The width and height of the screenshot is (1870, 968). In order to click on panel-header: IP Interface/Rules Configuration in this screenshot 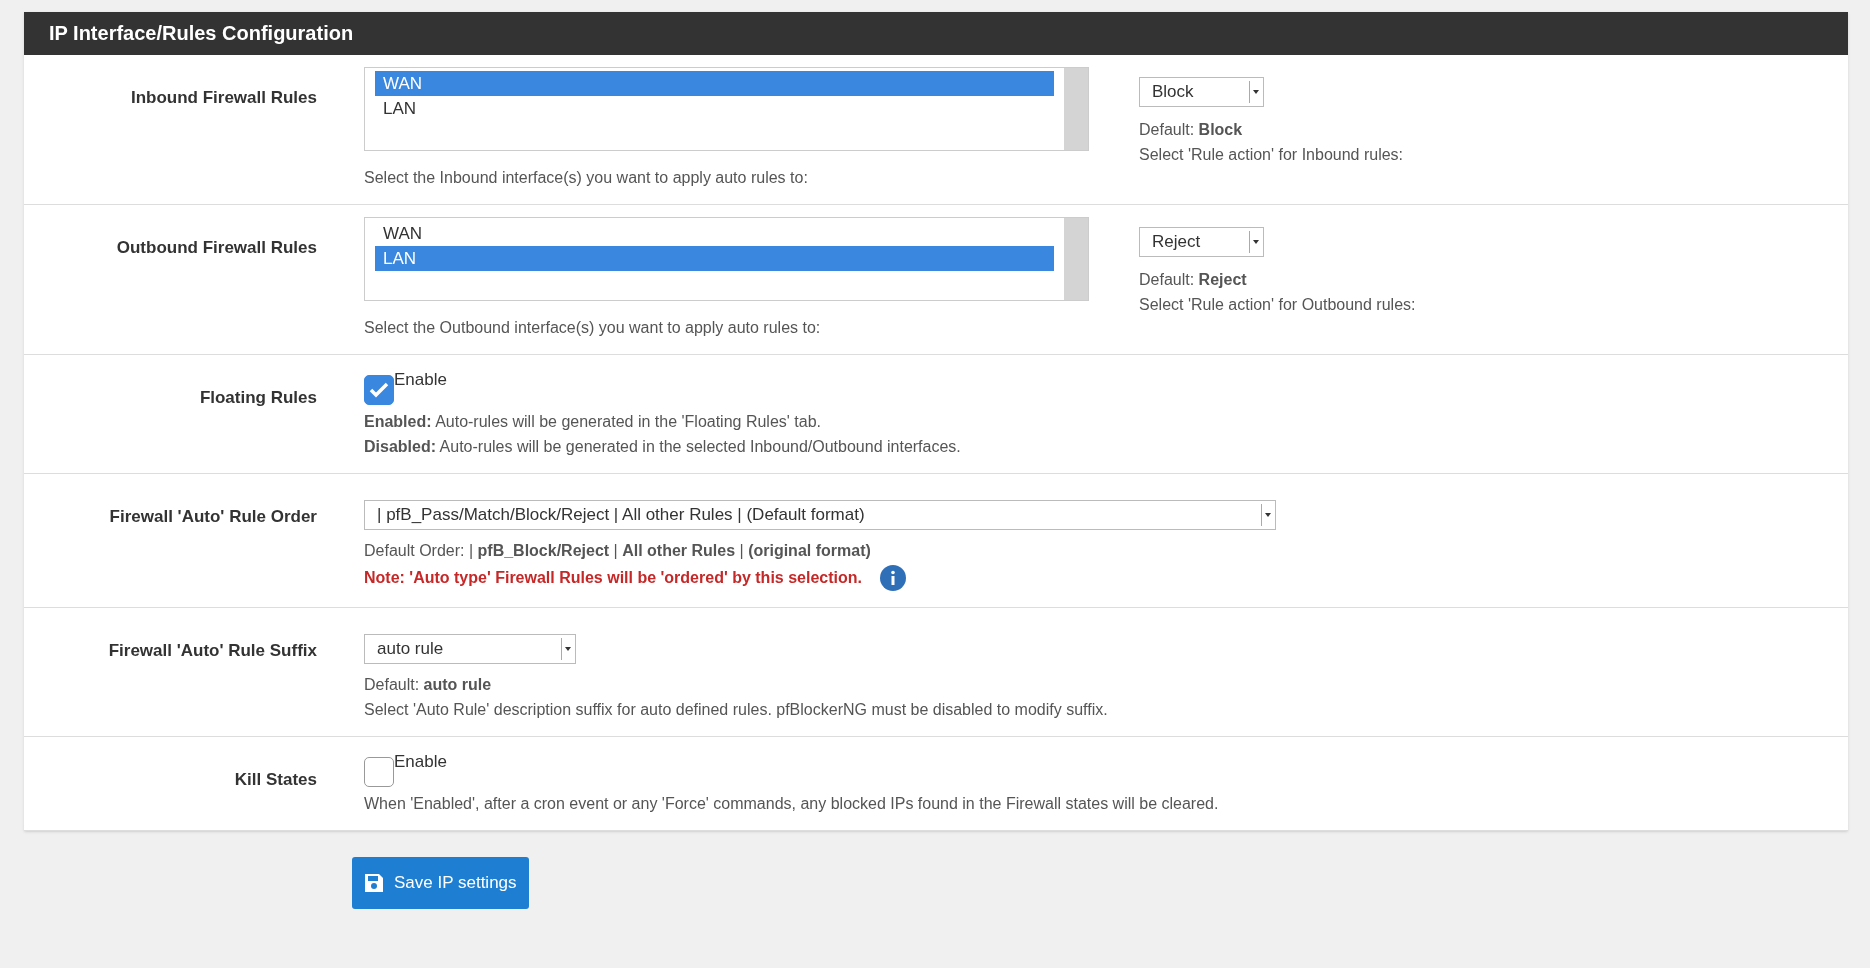, I will do `click(936, 33)`.